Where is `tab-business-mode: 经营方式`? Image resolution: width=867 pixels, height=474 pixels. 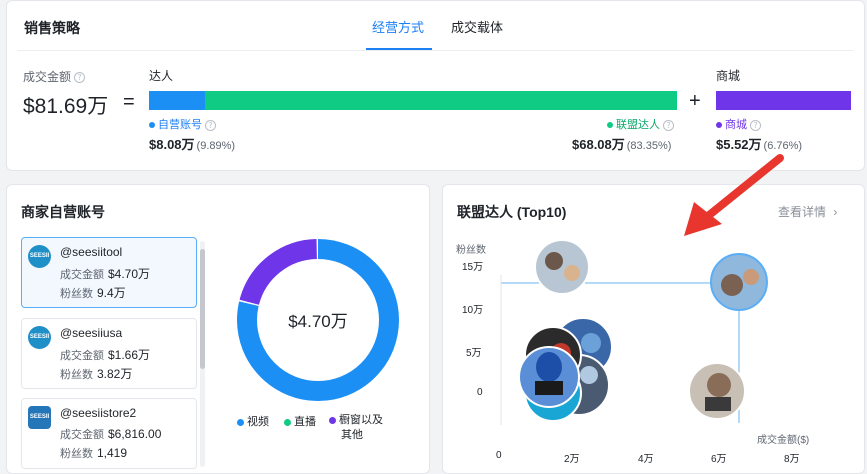
tab-business-mode: 经营方式 is located at coordinates (398, 26).